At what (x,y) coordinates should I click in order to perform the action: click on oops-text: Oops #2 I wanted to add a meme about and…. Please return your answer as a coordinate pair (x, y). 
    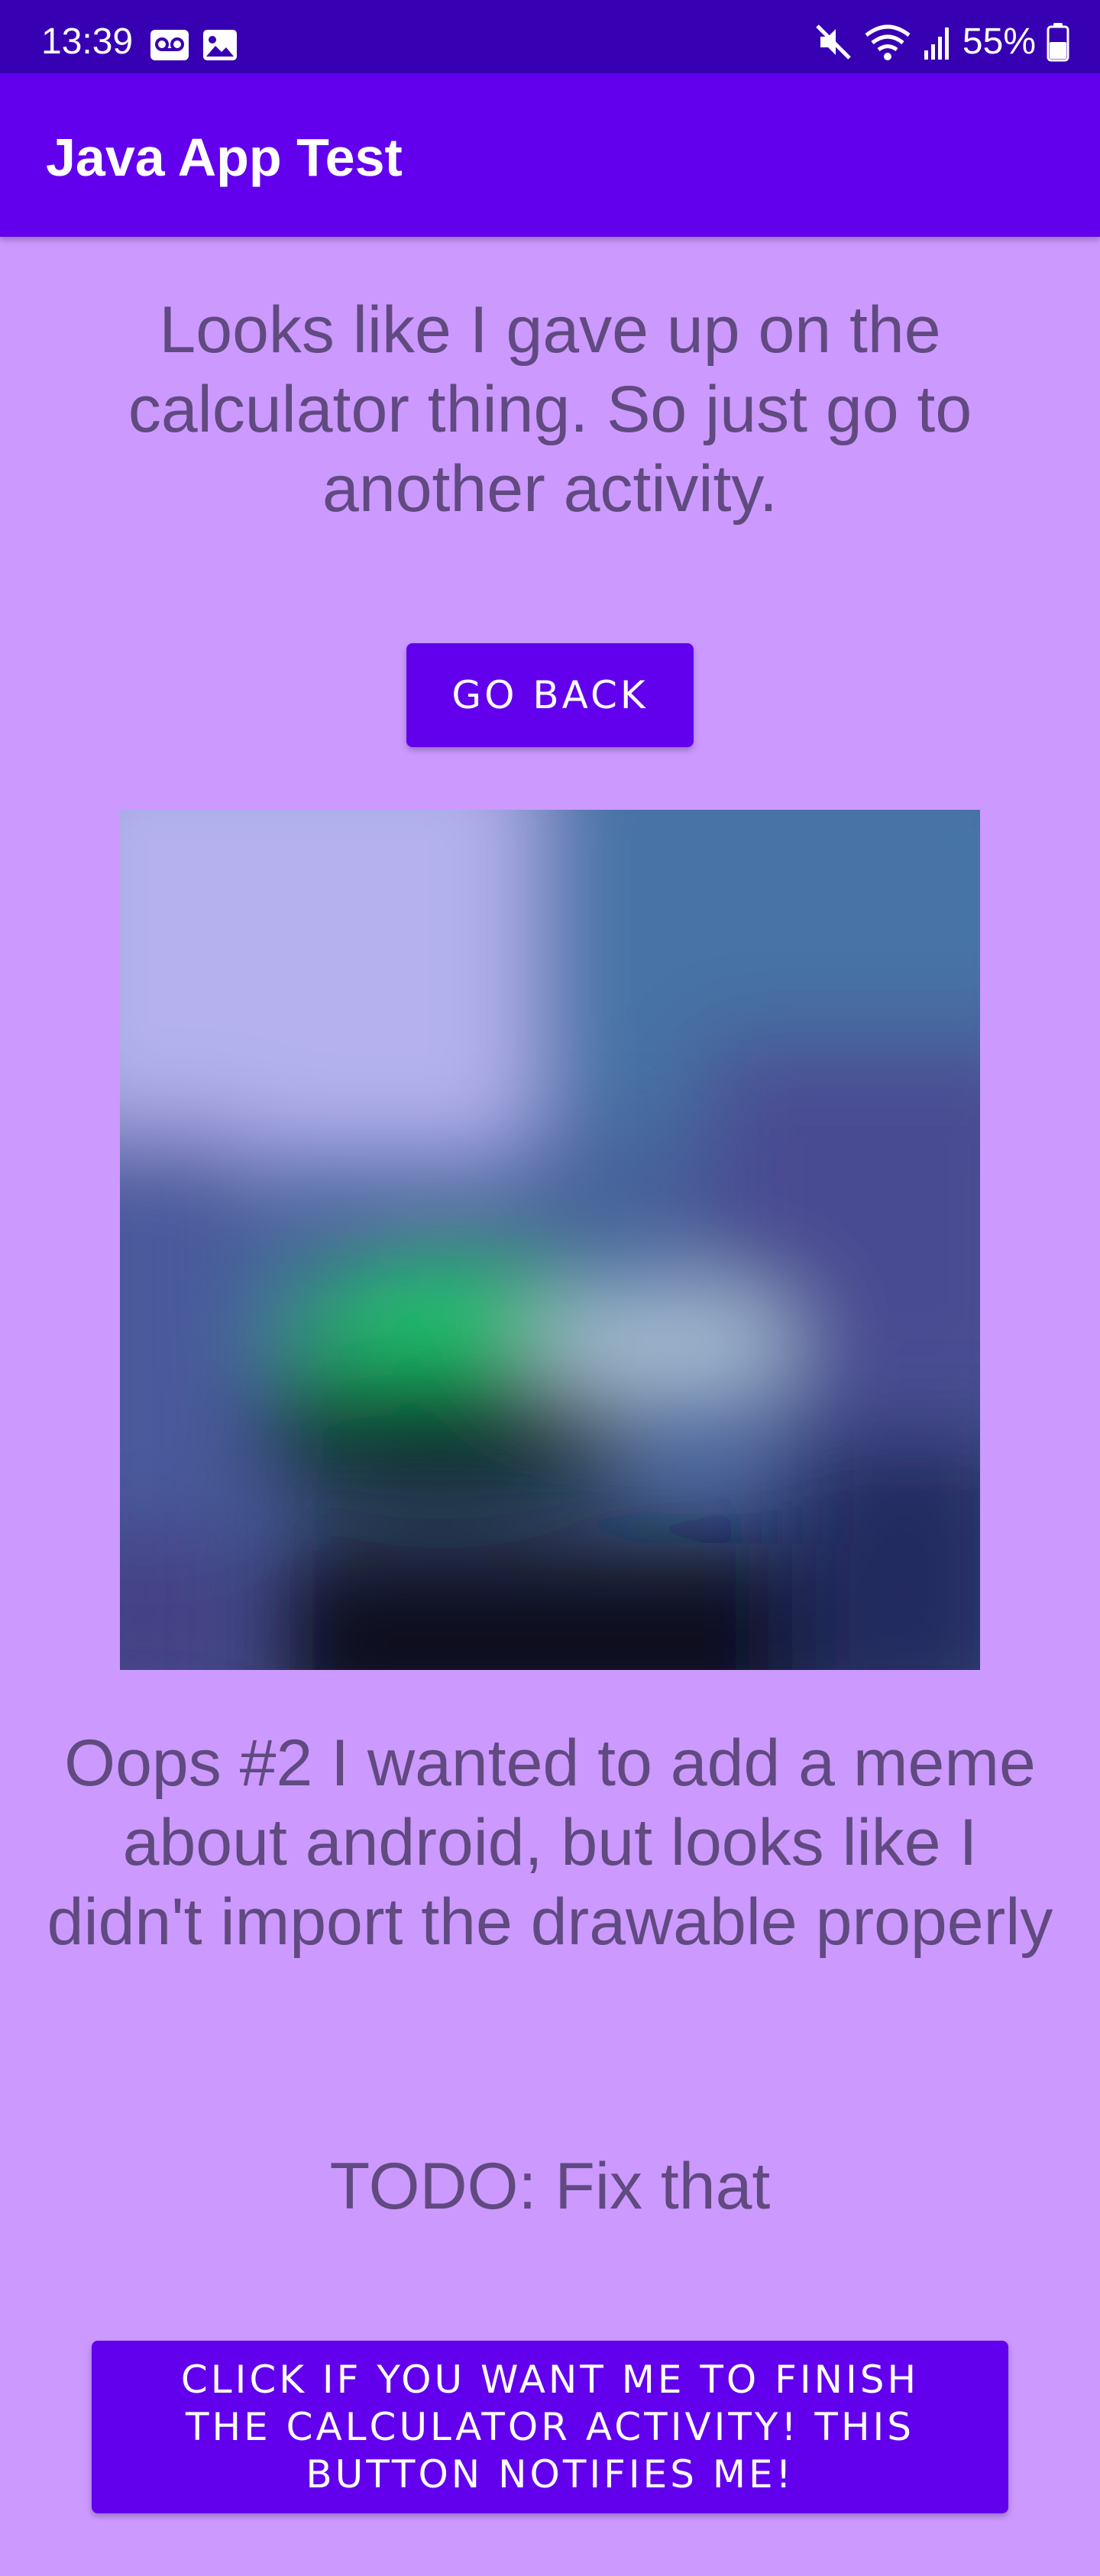
    Looking at the image, I should click on (550, 1843).